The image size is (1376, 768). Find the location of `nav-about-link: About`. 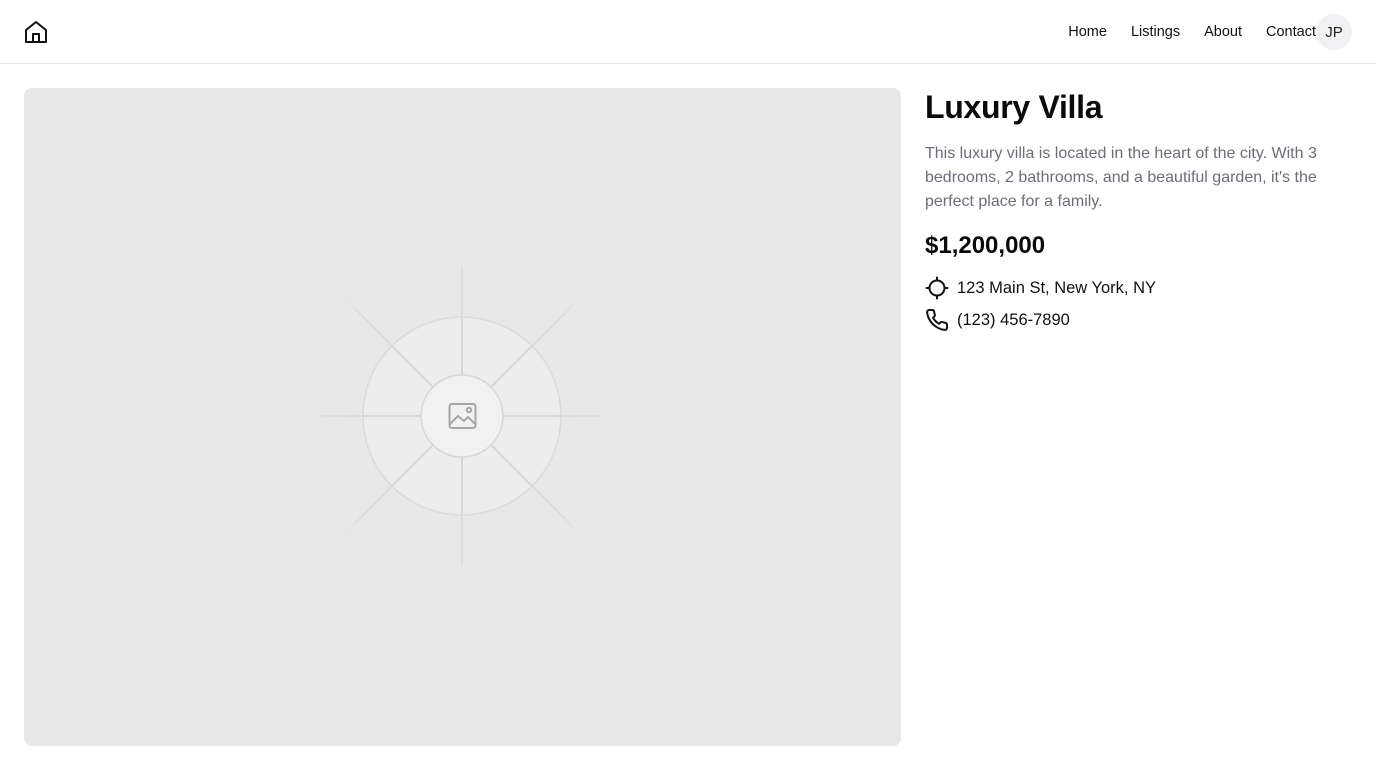

nav-about-link: About is located at coordinates (1223, 32).